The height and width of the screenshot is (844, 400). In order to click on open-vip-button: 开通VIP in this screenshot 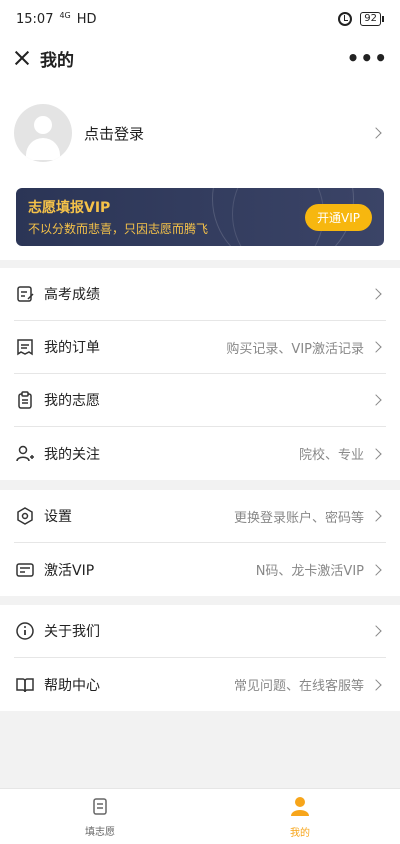, I will do `click(338, 217)`.